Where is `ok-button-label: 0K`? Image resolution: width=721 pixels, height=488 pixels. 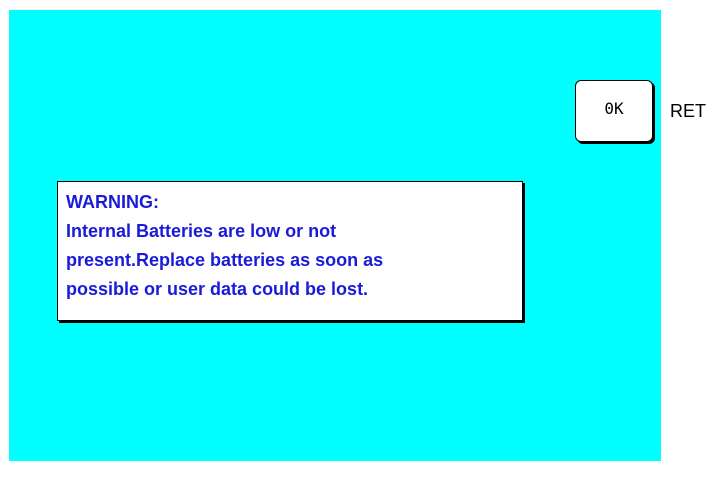
ok-button-label: 0K is located at coordinates (614, 108).